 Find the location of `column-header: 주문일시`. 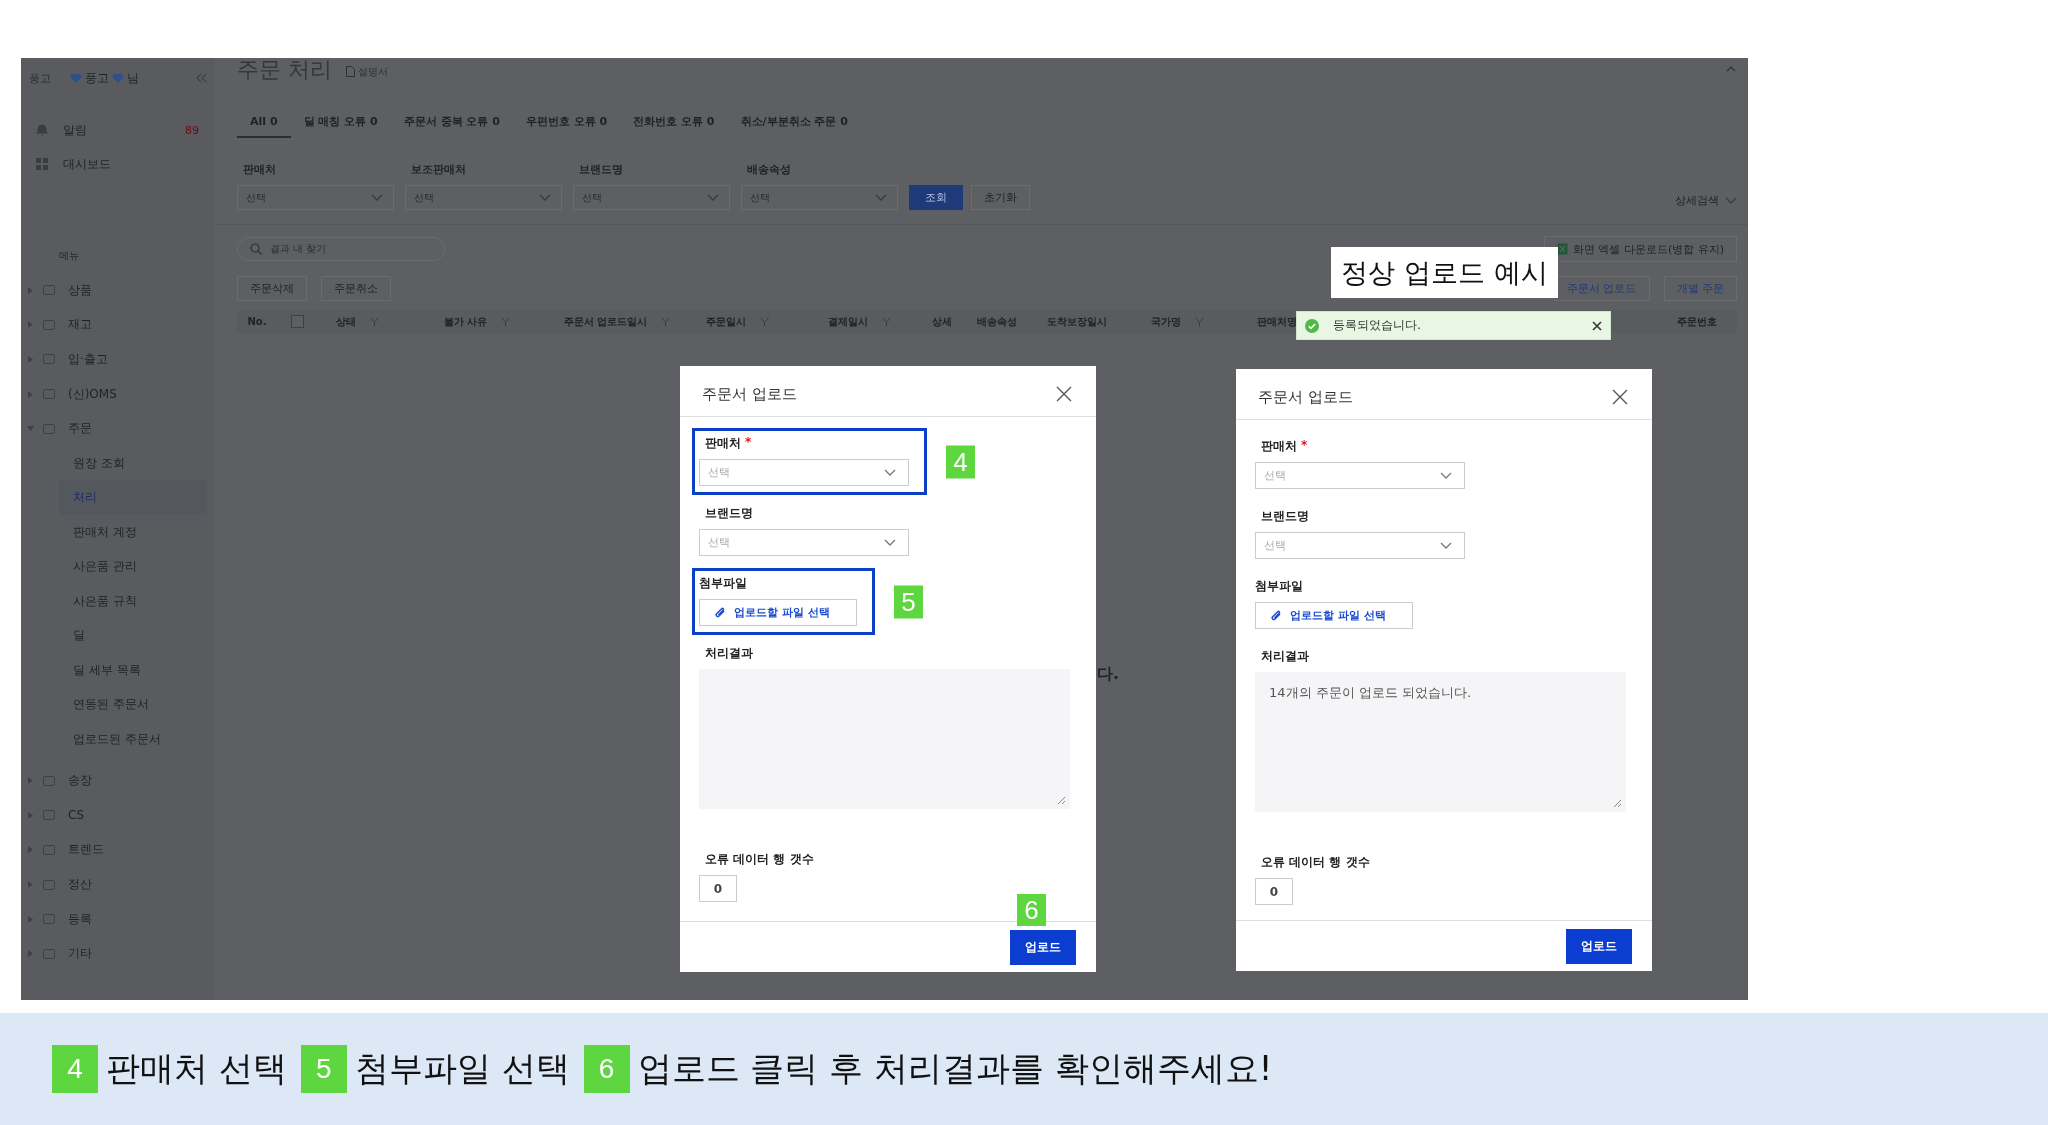

column-header: 주문일시 is located at coordinates (725, 321).